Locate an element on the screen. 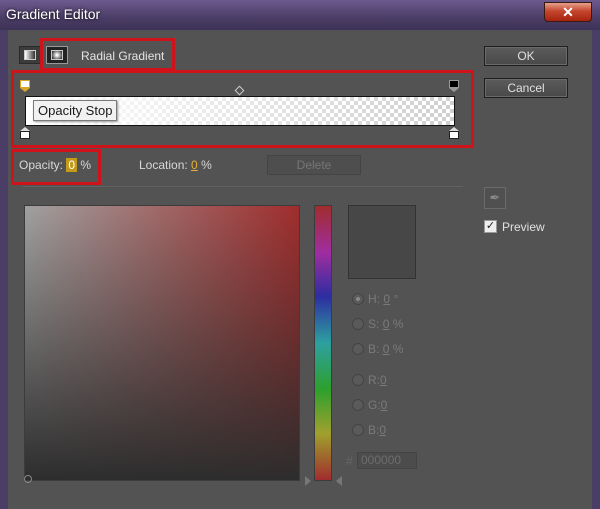  cancel-button: Cancel is located at coordinates (526, 88).